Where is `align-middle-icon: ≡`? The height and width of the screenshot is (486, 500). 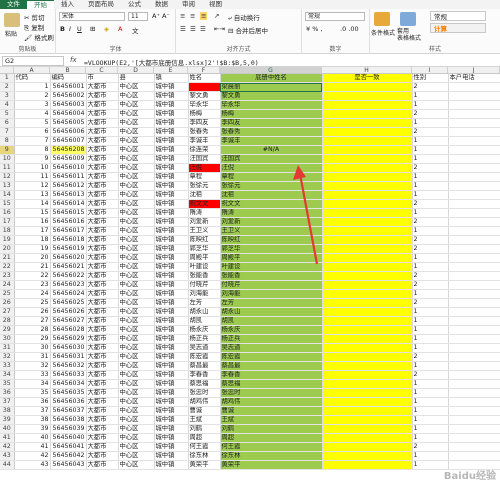
align-middle-icon: ≡ is located at coordinates (192, 16).